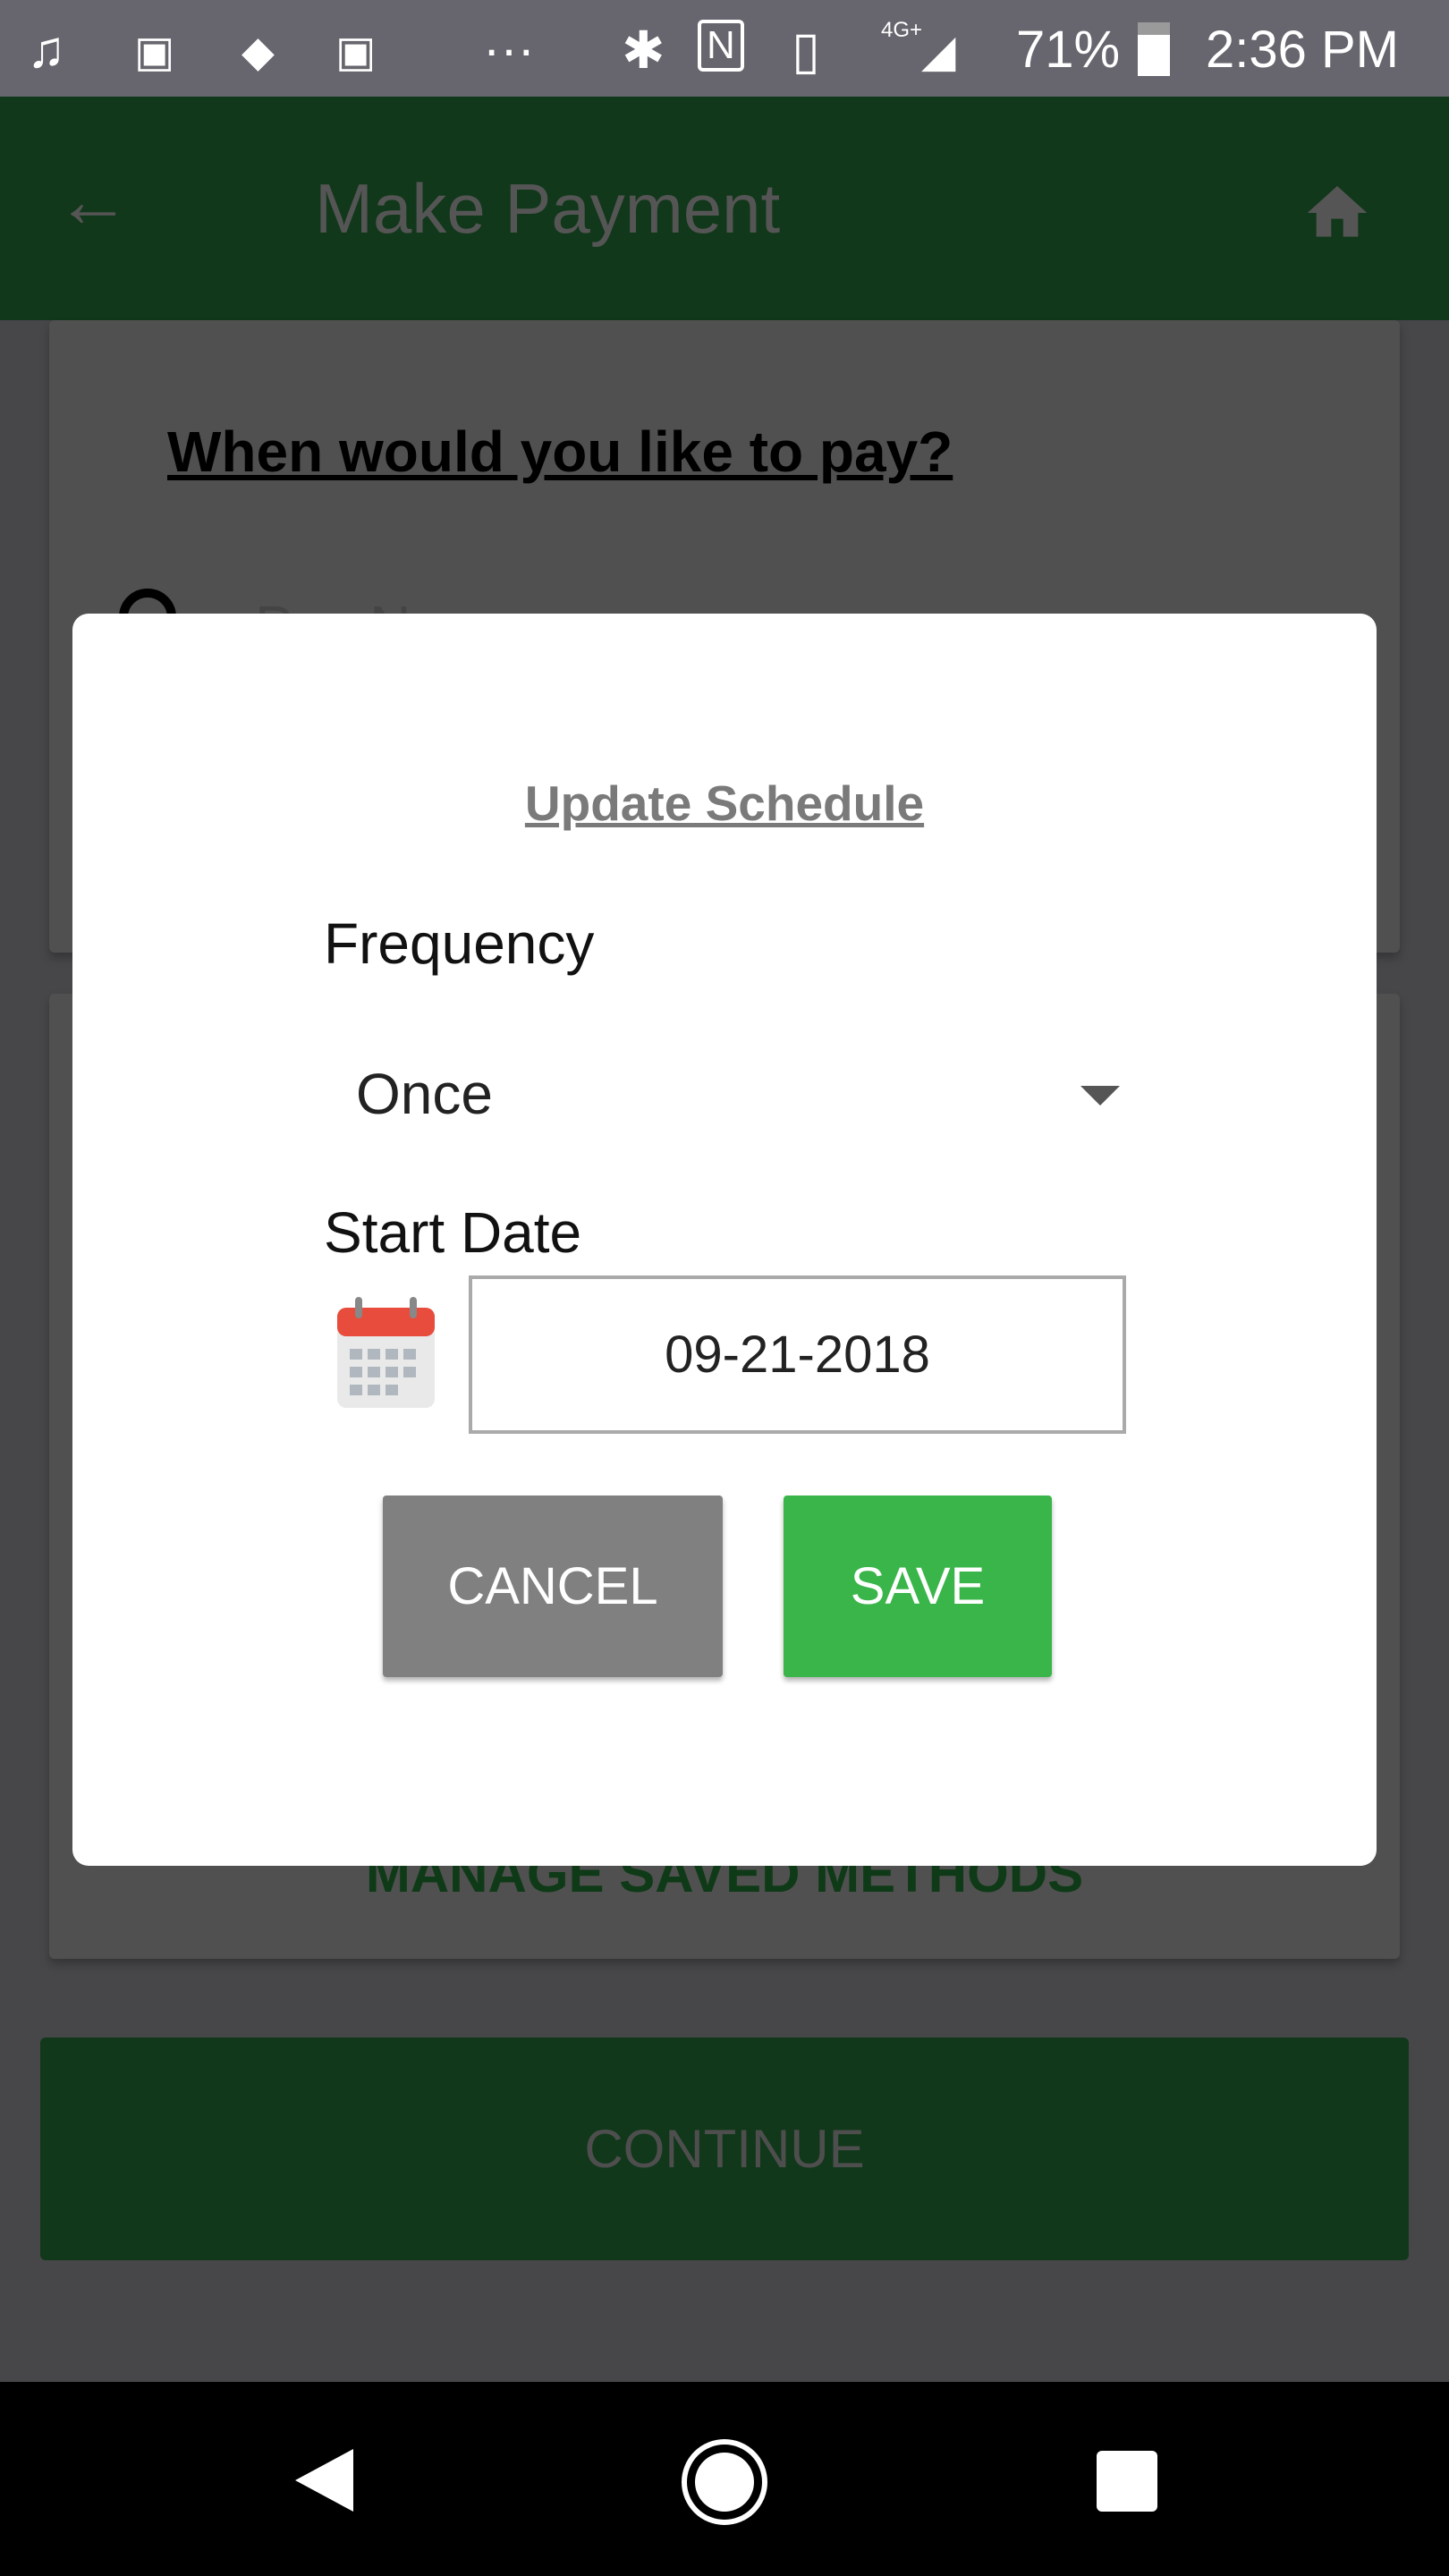 This screenshot has height=2576, width=1449. What do you see at coordinates (258, 52) in the screenshot?
I see `jira-icon: ◆` at bounding box center [258, 52].